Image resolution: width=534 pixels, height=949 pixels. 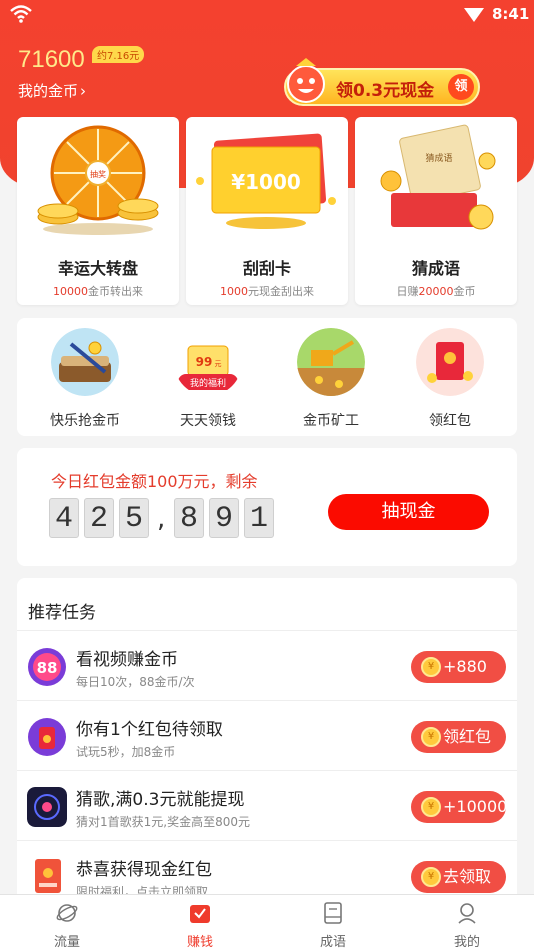 I want to click on task-row: 猜歌,满0.3元就能提现 猜对1首歌获1元,奖金高至800元 ¥ +10000, so click(x=267, y=805).